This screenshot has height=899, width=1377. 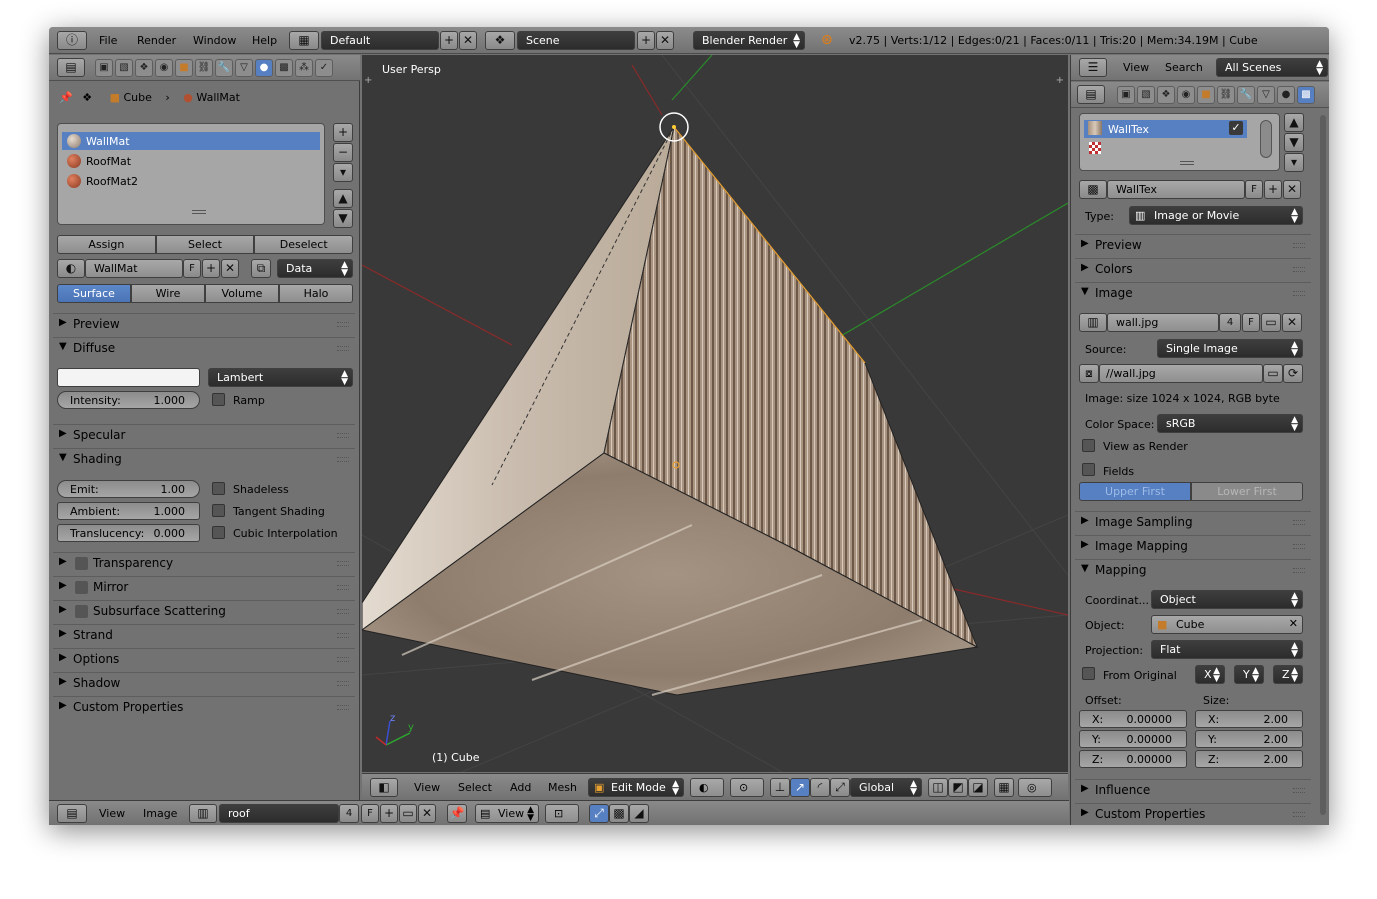 What do you see at coordinates (1210, 674) in the screenshot?
I see `map-x-select: X ▲ ▼` at bounding box center [1210, 674].